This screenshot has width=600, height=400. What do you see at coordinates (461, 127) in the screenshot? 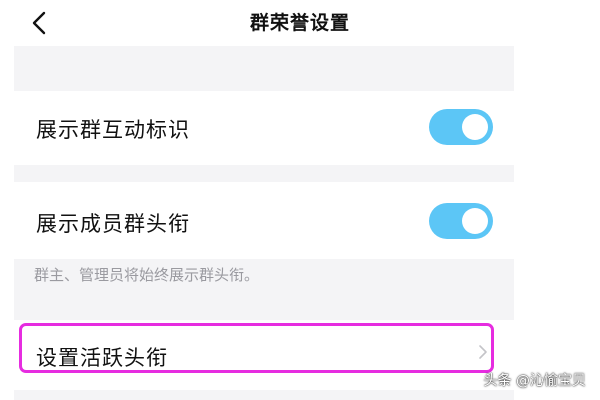
I see `show-interaction-badge-toggle` at bounding box center [461, 127].